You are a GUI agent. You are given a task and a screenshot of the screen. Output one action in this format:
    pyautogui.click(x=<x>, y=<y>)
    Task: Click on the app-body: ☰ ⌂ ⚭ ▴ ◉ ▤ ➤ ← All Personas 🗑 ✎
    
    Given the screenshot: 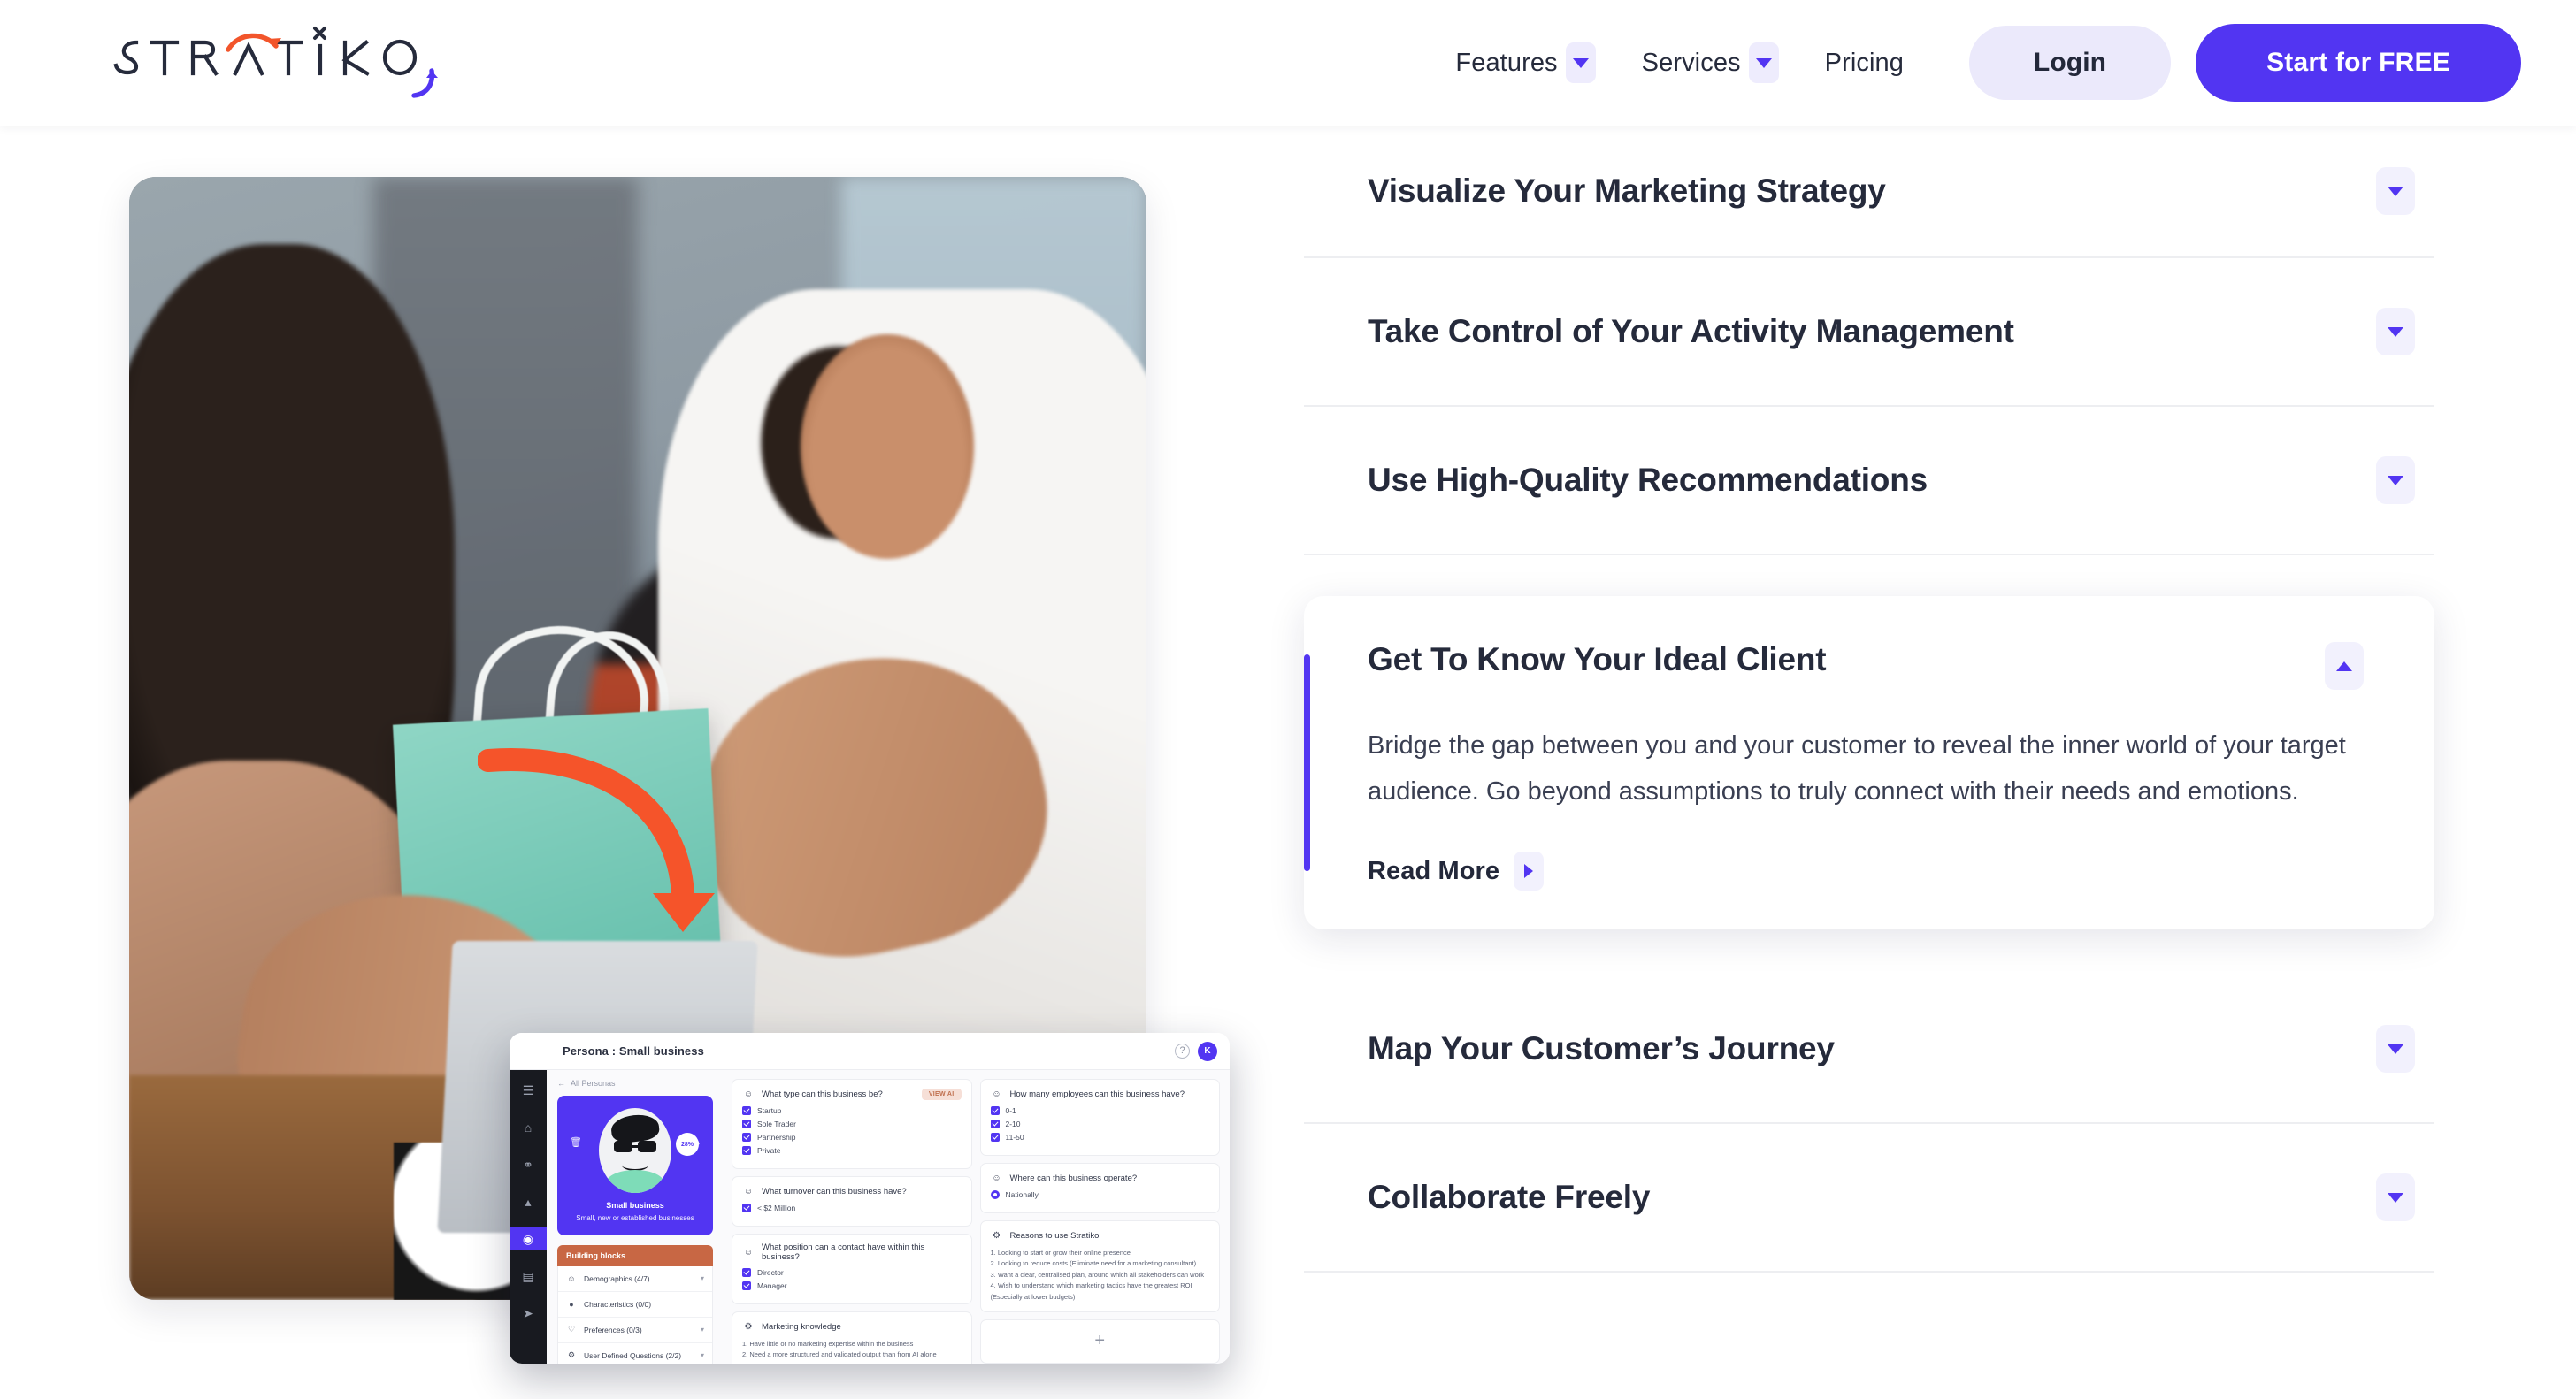 What is the action you would take?
    pyautogui.click(x=870, y=1217)
    